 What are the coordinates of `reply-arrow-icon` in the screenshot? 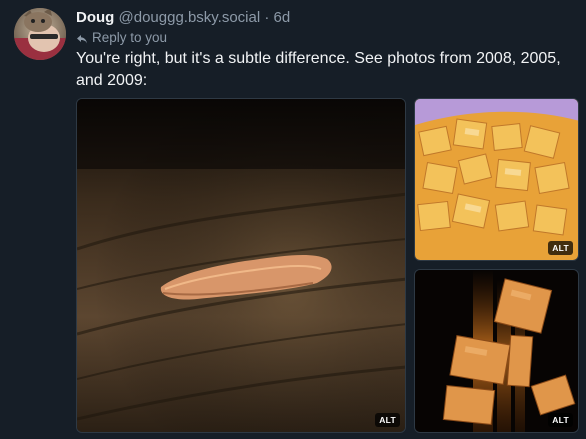 It's located at (82, 38).